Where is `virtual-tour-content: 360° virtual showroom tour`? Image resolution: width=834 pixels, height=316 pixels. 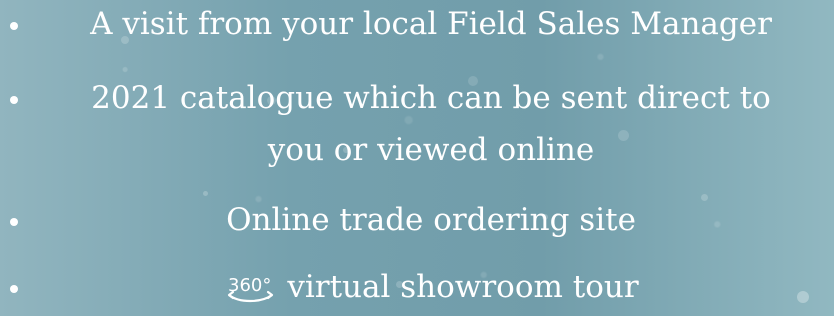 virtual-tour-content: 360° virtual showroom tour is located at coordinates (431, 287).